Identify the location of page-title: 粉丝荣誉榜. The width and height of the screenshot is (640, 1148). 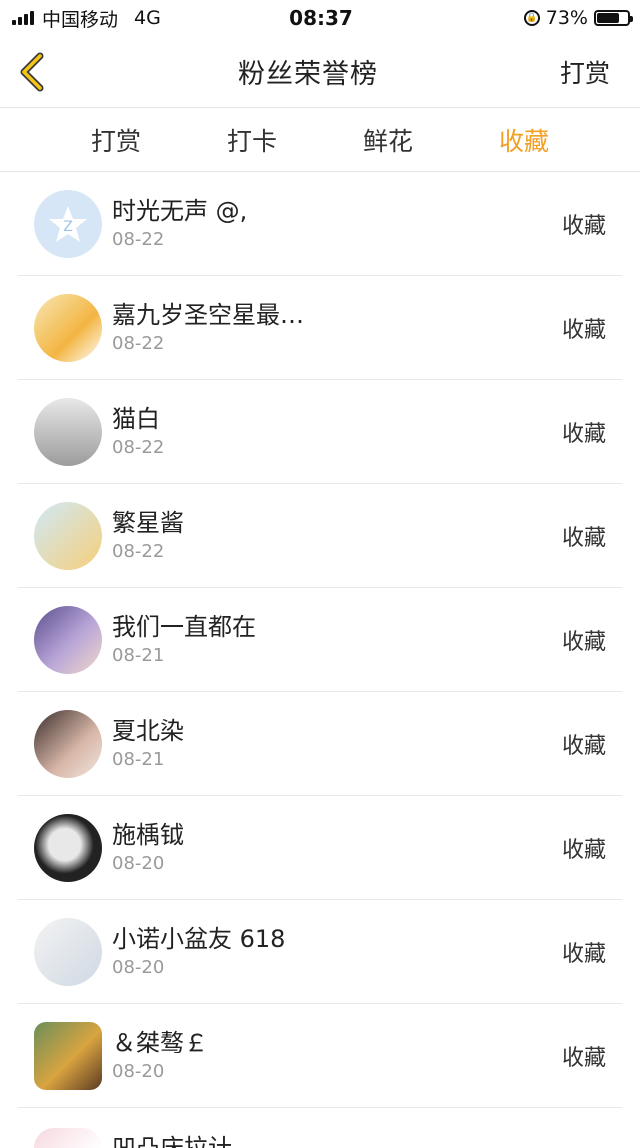
(307, 74).